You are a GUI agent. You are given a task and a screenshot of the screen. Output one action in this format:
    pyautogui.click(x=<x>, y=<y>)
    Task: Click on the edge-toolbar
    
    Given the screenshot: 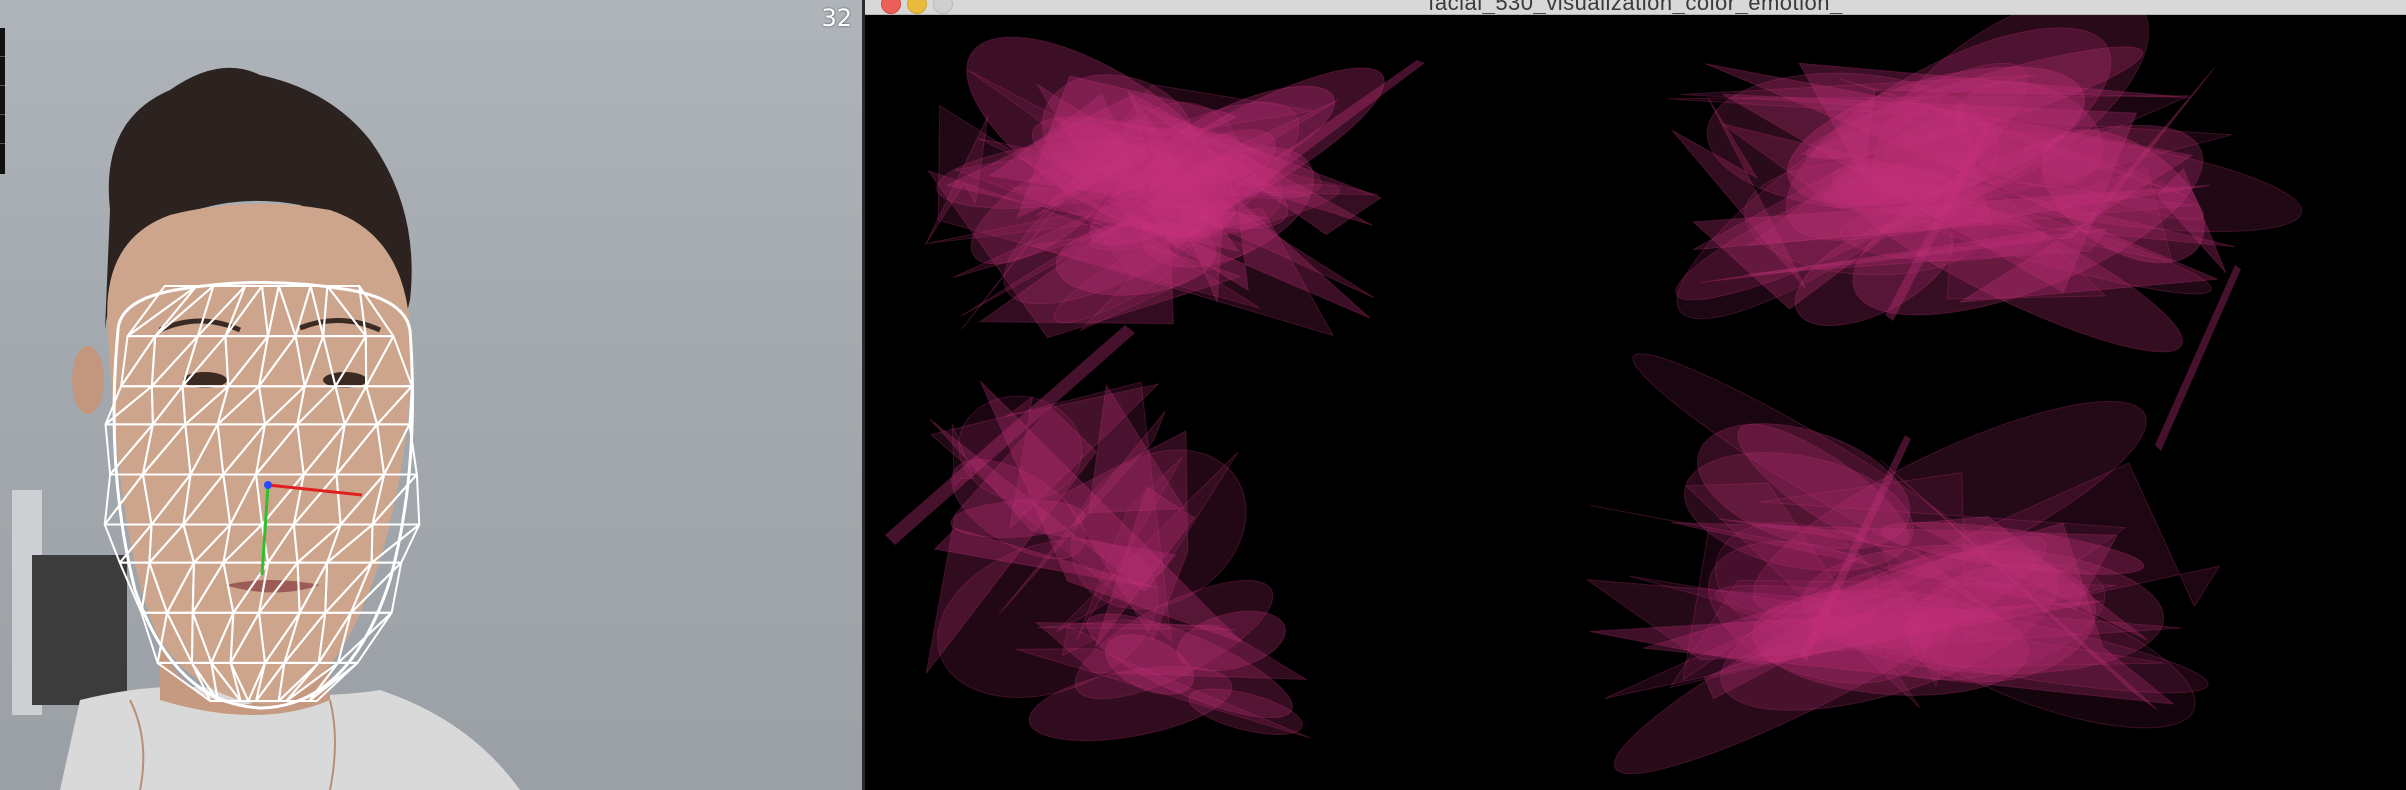 What is the action you would take?
    pyautogui.click(x=2, y=101)
    